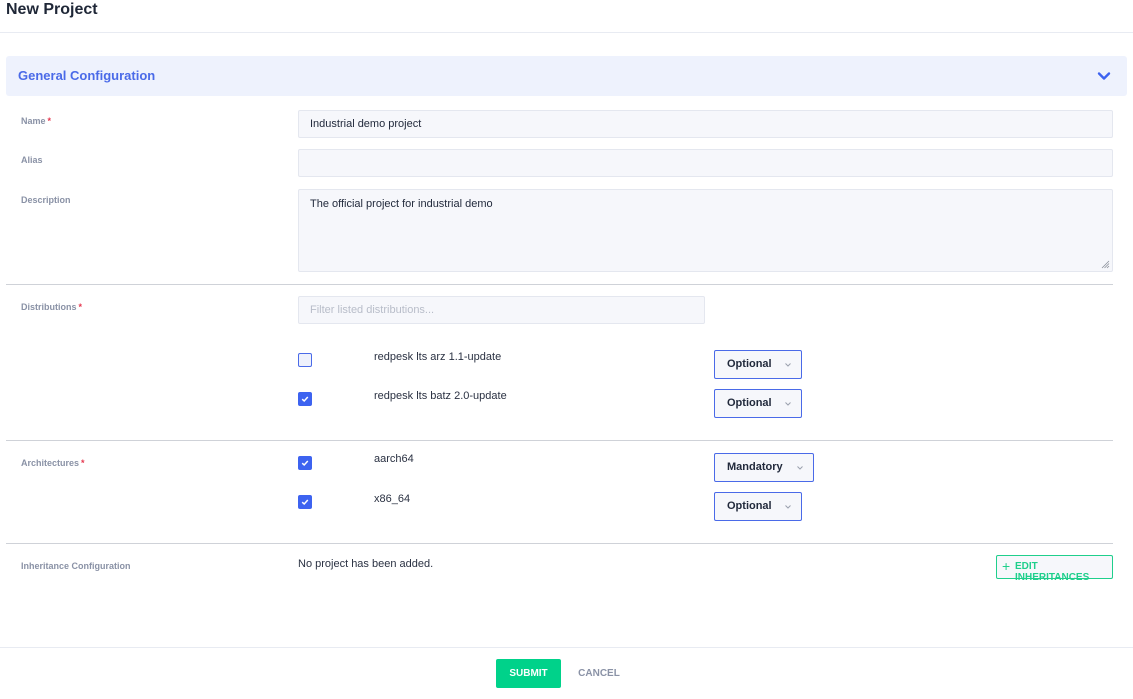  I want to click on name-input: Industrial demo project, so click(705, 124).